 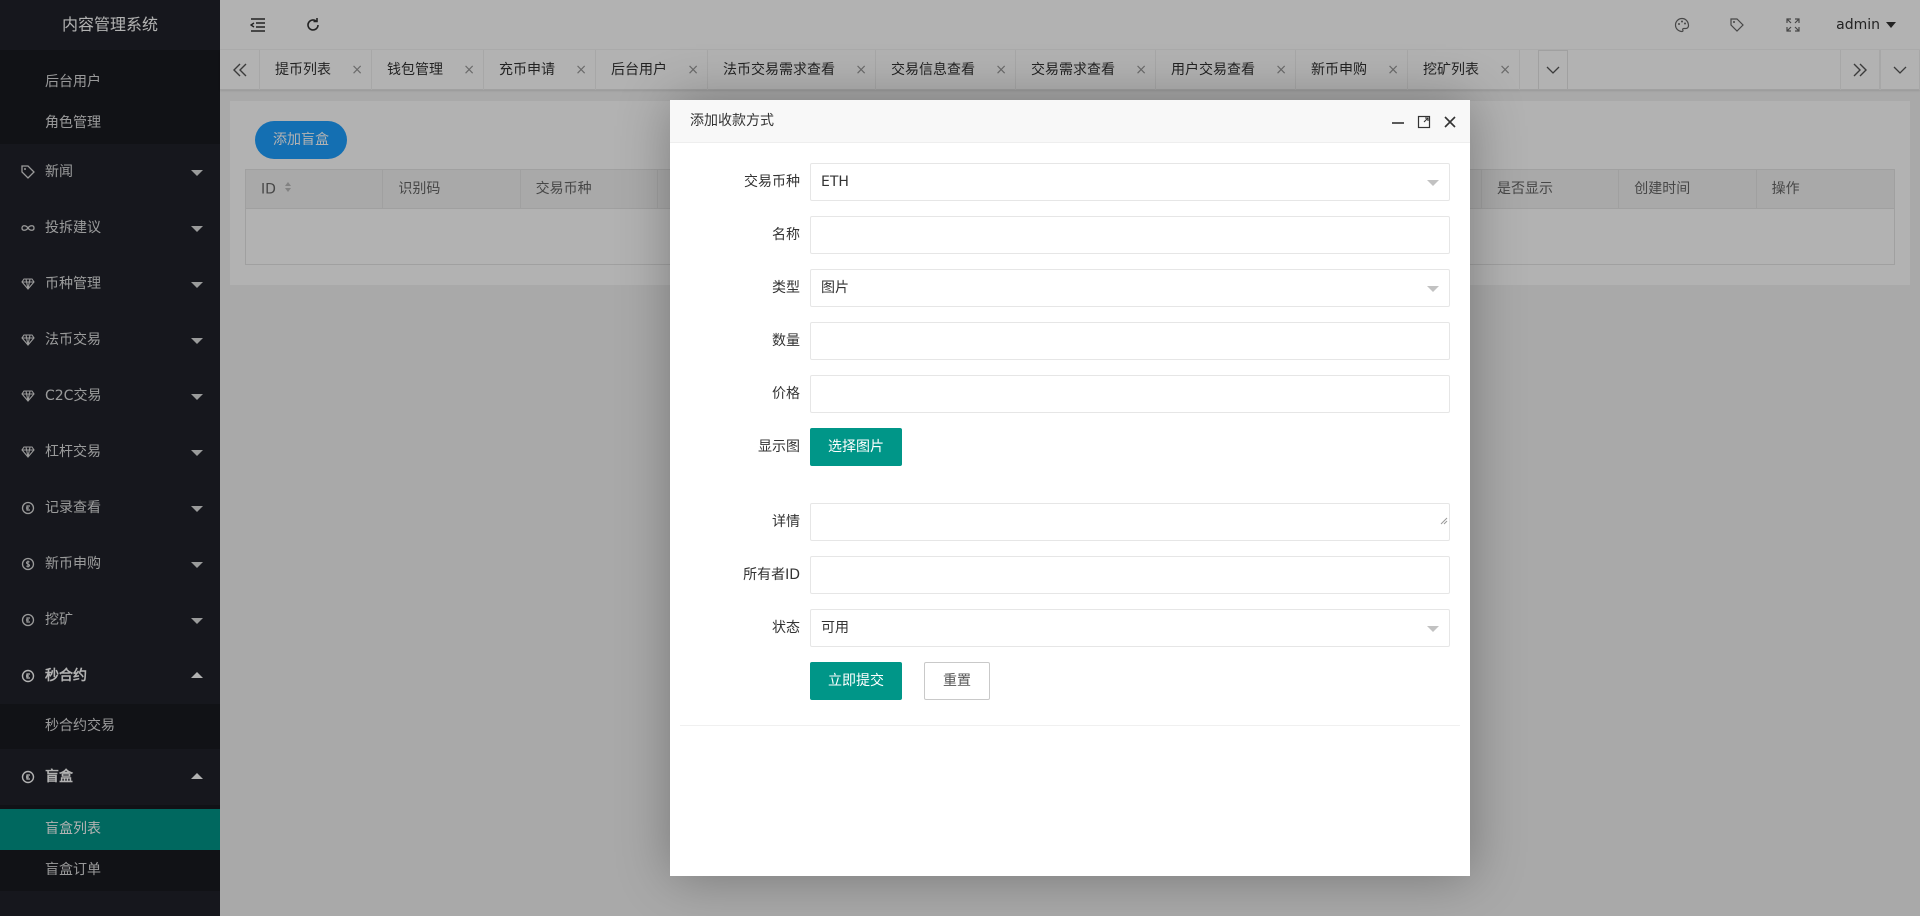 What do you see at coordinates (835, 628) in the screenshot?
I see `select-value: 可用` at bounding box center [835, 628].